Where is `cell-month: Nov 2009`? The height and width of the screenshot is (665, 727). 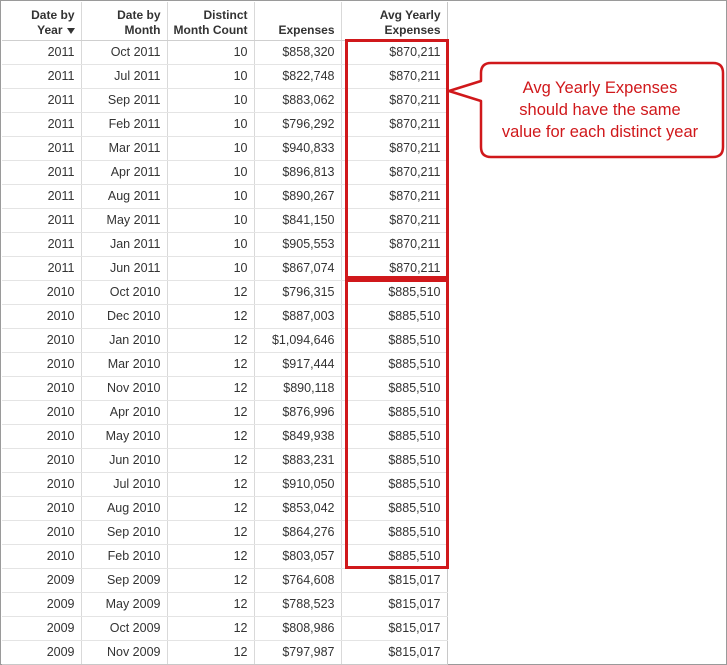
cell-month: Nov 2009 is located at coordinates (124, 652).